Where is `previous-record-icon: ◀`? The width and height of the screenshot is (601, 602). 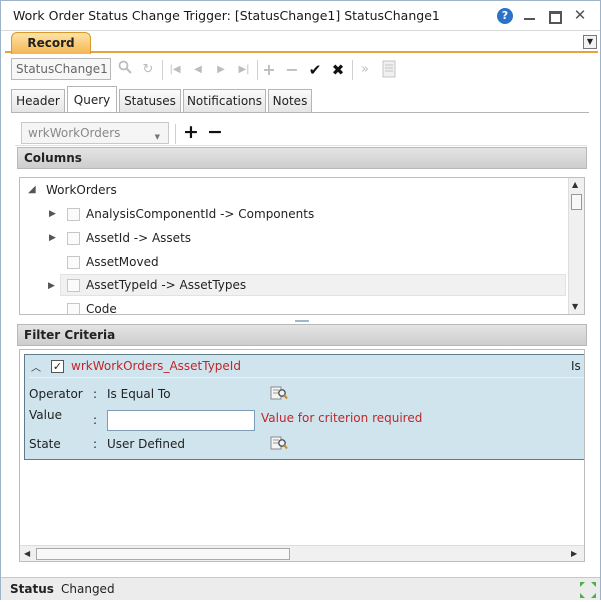 previous-record-icon: ◀ is located at coordinates (198, 70).